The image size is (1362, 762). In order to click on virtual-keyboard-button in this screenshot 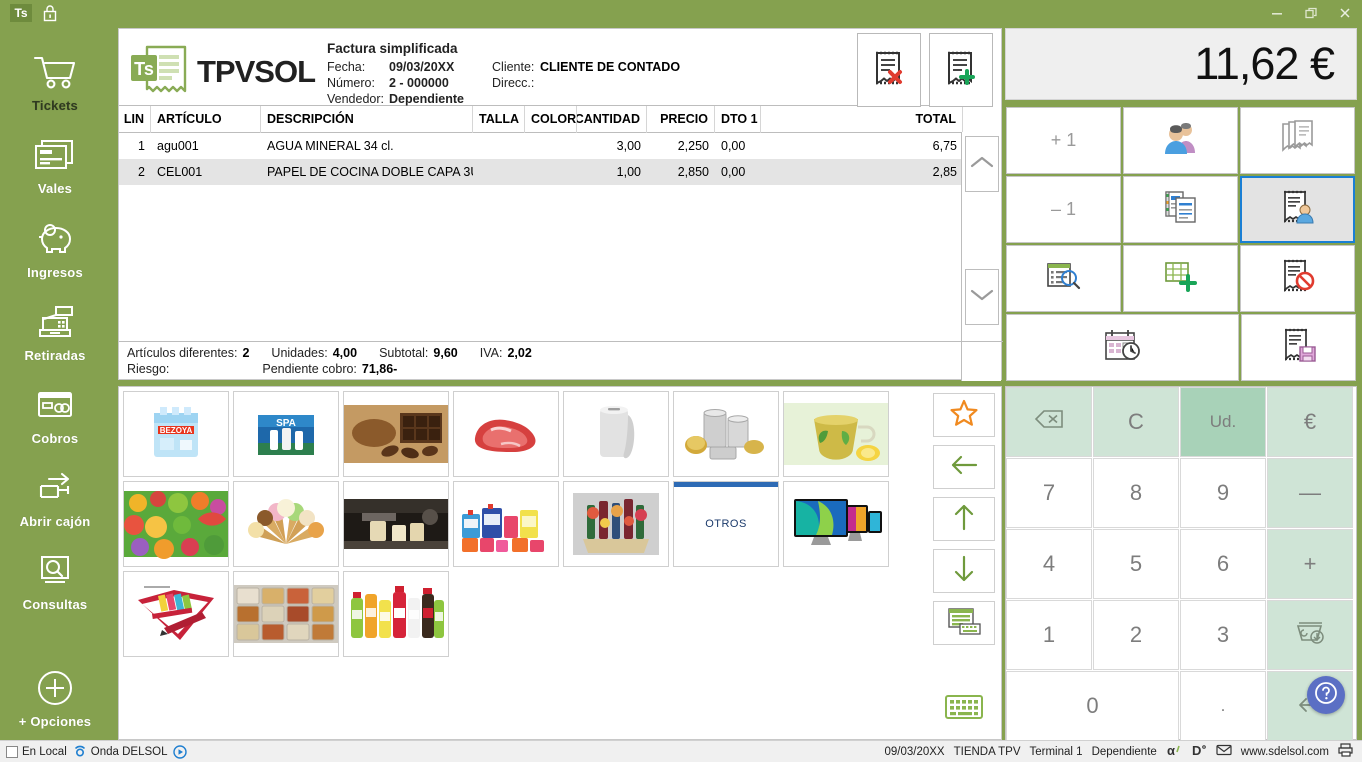, I will do `click(964, 709)`.